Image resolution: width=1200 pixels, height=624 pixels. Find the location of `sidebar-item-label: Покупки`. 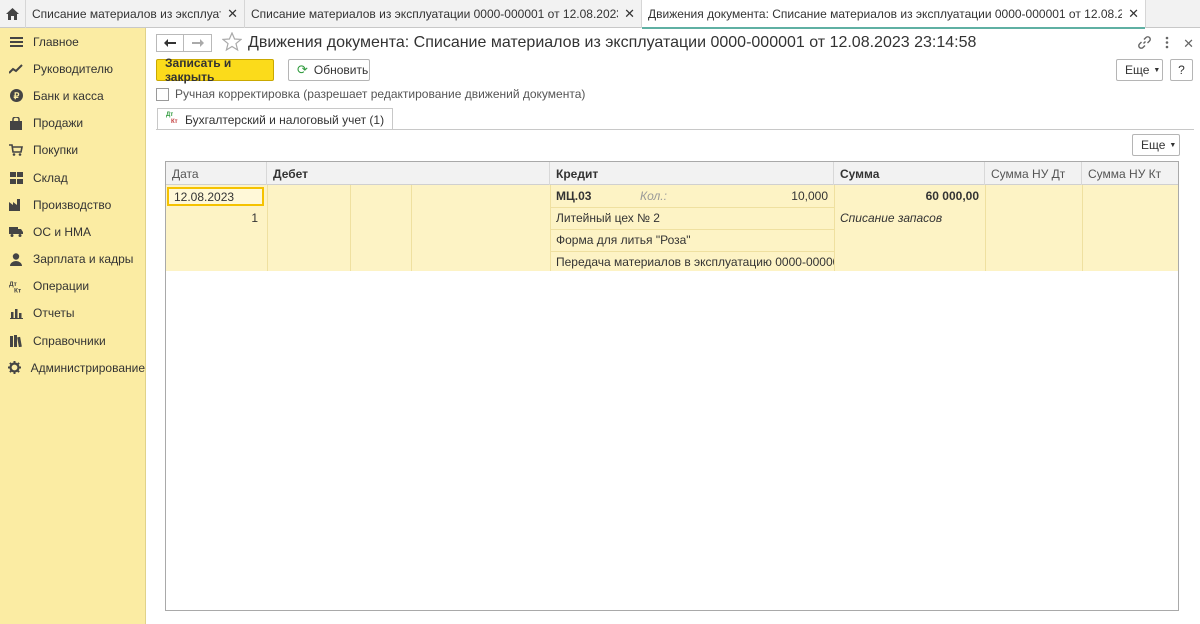

sidebar-item-label: Покупки is located at coordinates (56, 150).